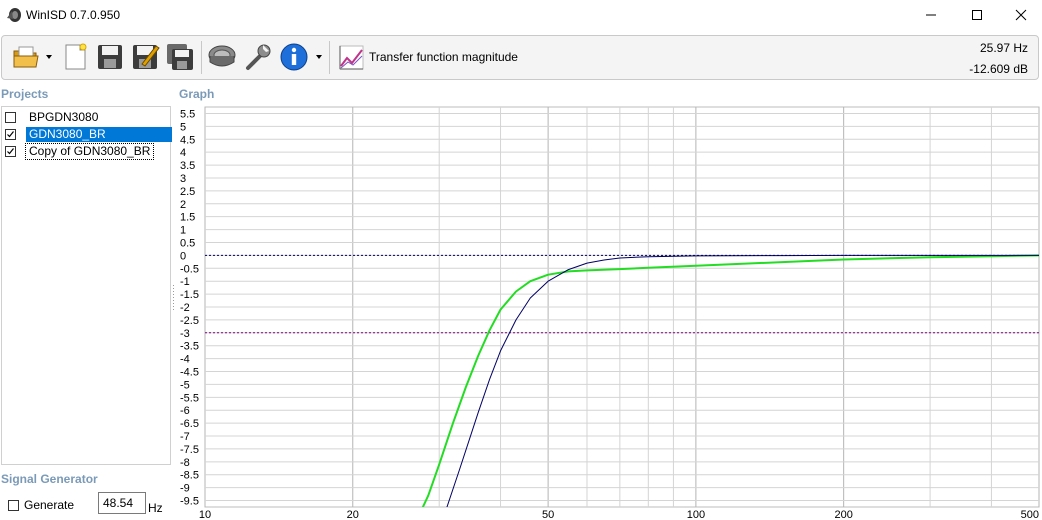 This screenshot has width=1042, height=520. Describe the element at coordinates (14, 15) in the screenshot. I see `speaker-icon` at that location.